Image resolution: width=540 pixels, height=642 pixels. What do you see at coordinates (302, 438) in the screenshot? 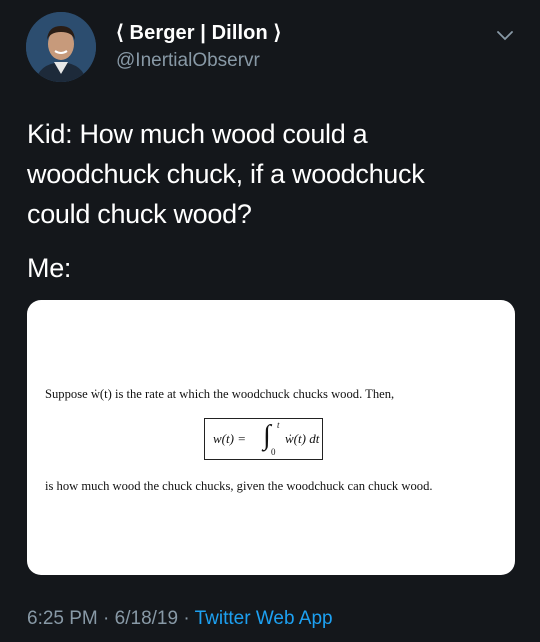
I see `integrand: ẇ(t) dt` at bounding box center [302, 438].